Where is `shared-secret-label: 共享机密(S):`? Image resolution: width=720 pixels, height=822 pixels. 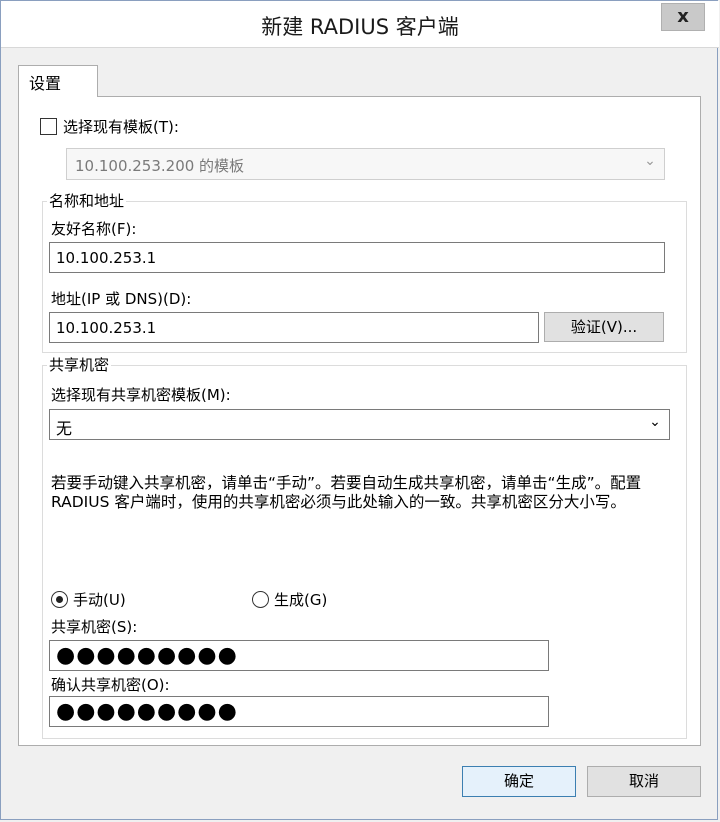 shared-secret-label: 共享机密(S): is located at coordinates (94, 627).